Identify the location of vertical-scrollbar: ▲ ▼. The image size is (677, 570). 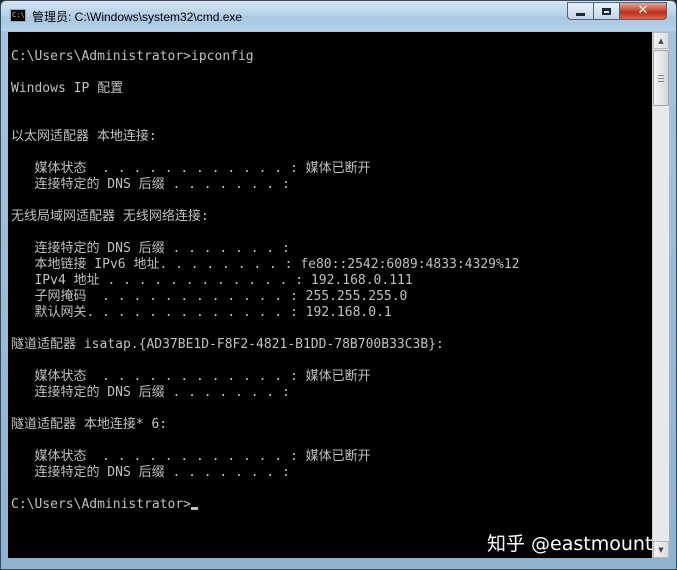
(660, 295).